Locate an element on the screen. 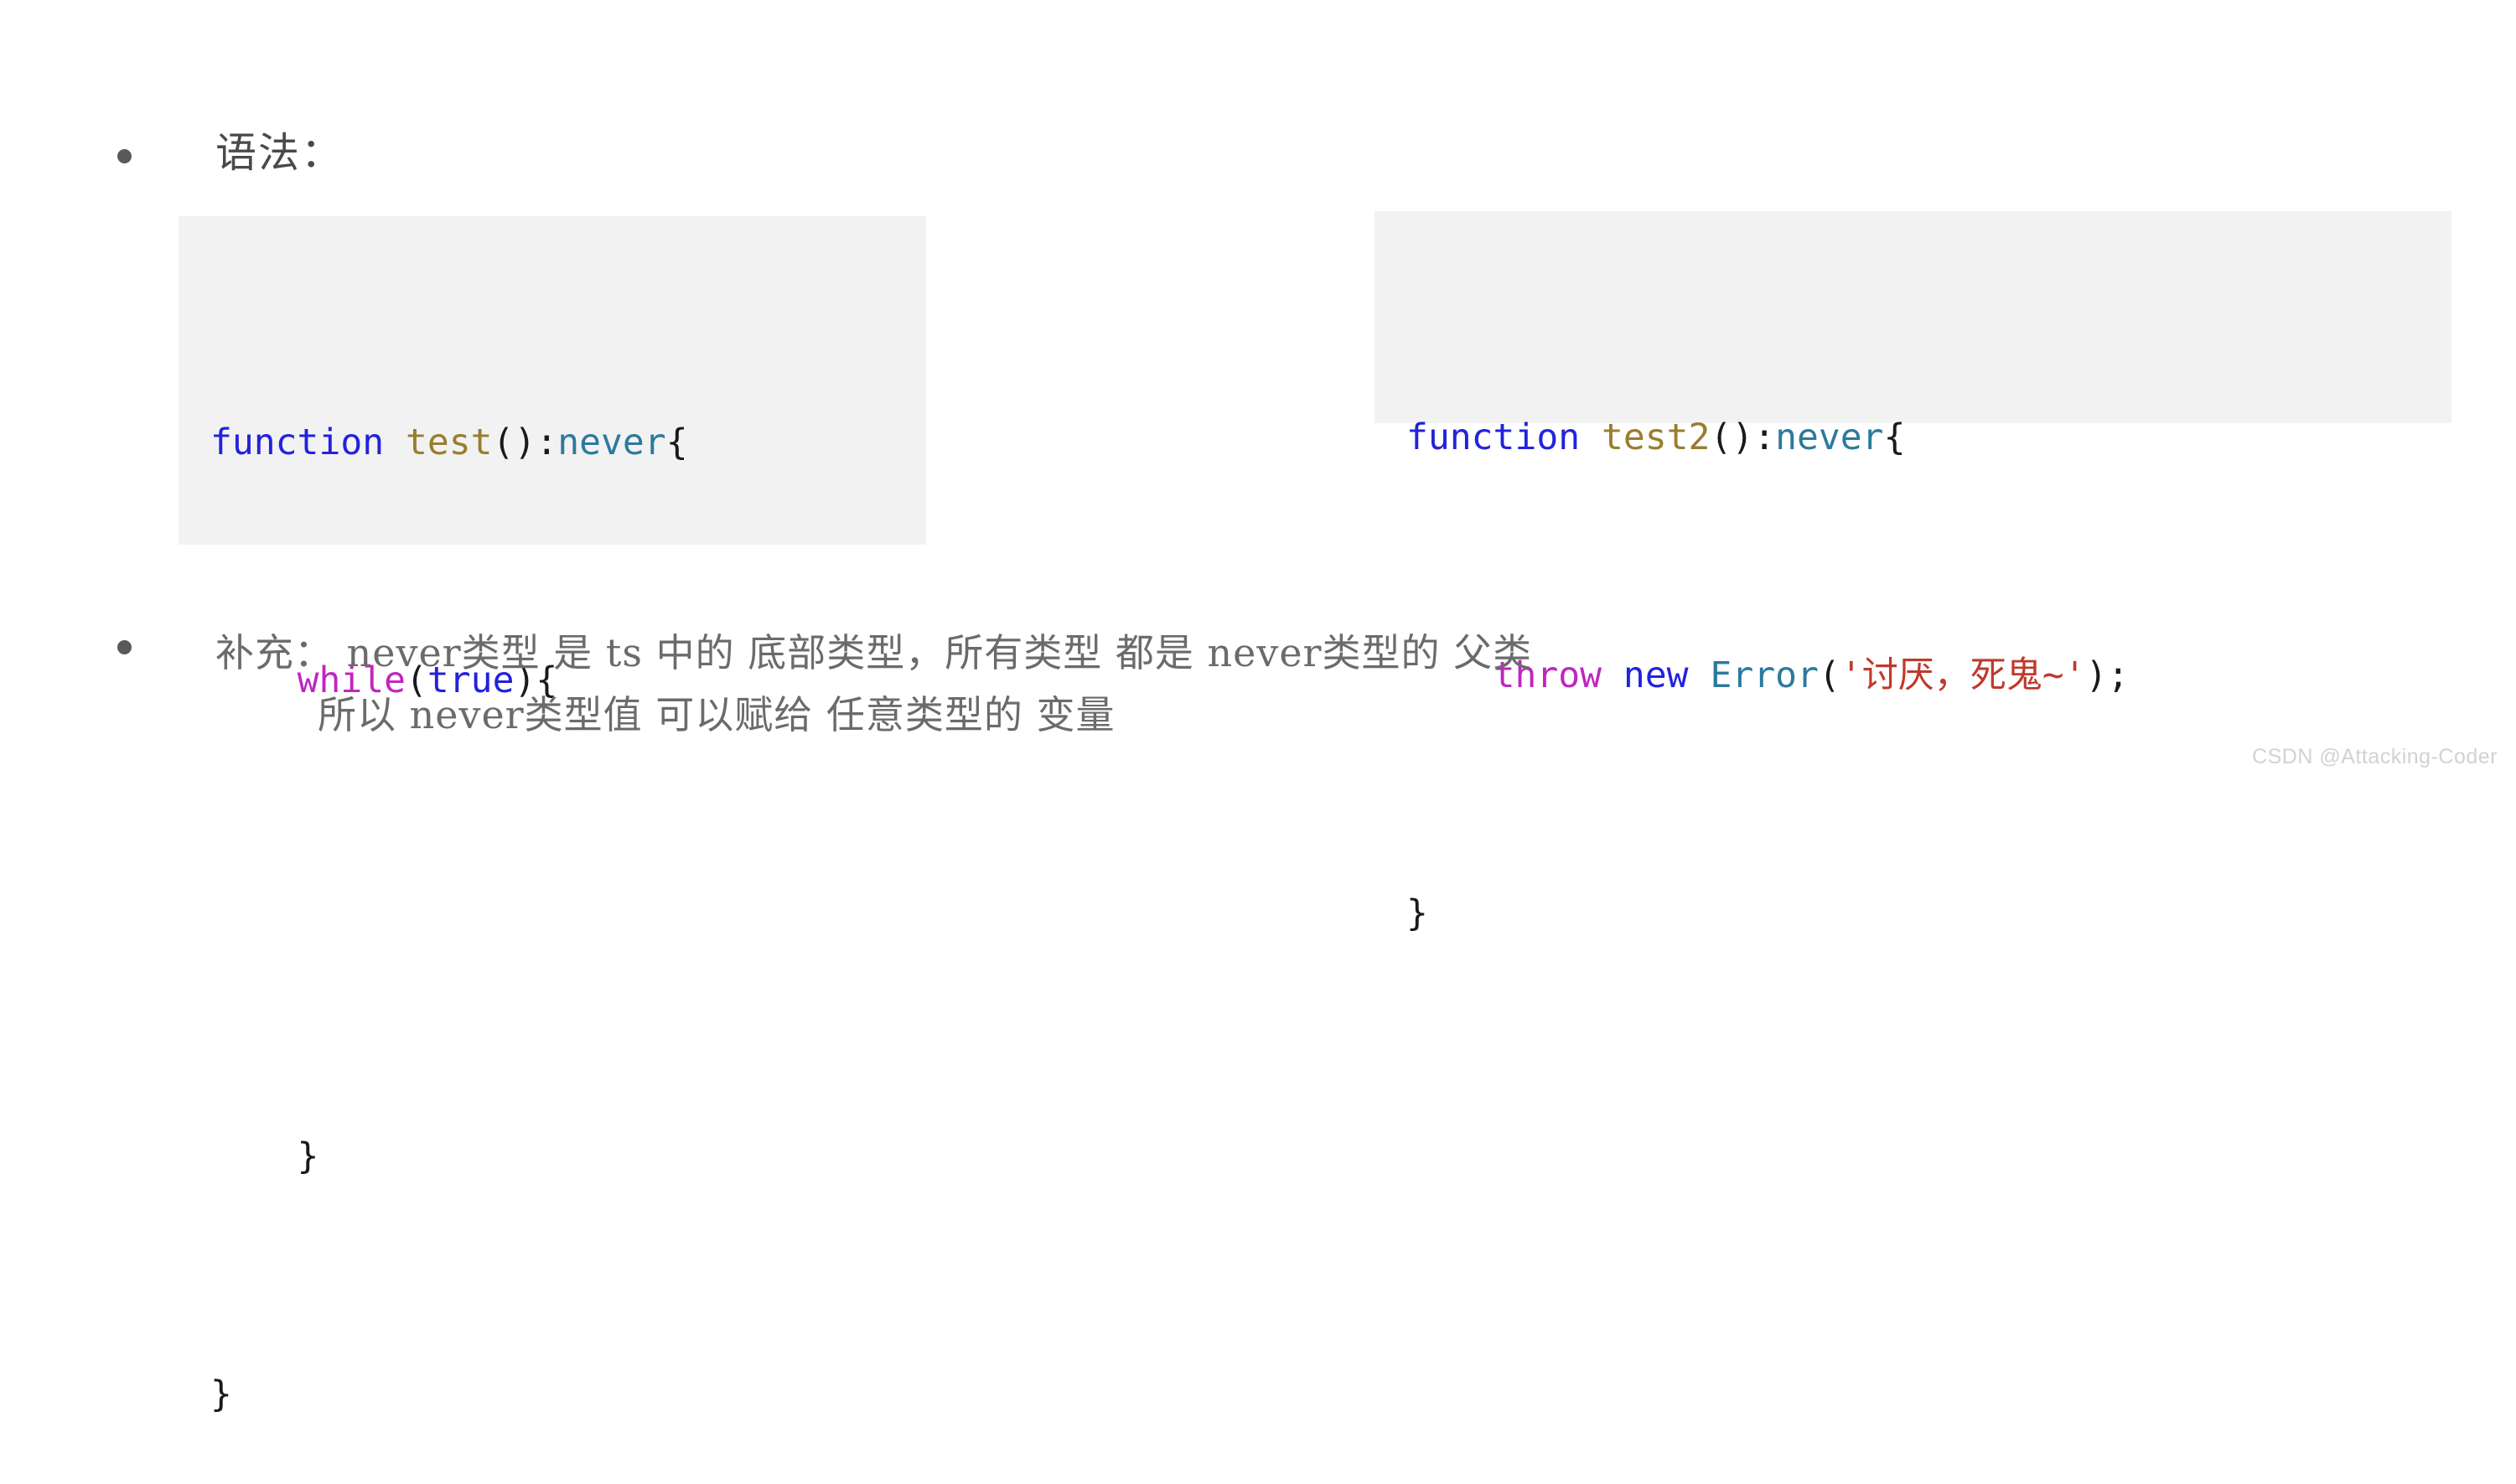  token-punct-inner-close-brace: } is located at coordinates (264, 1156).